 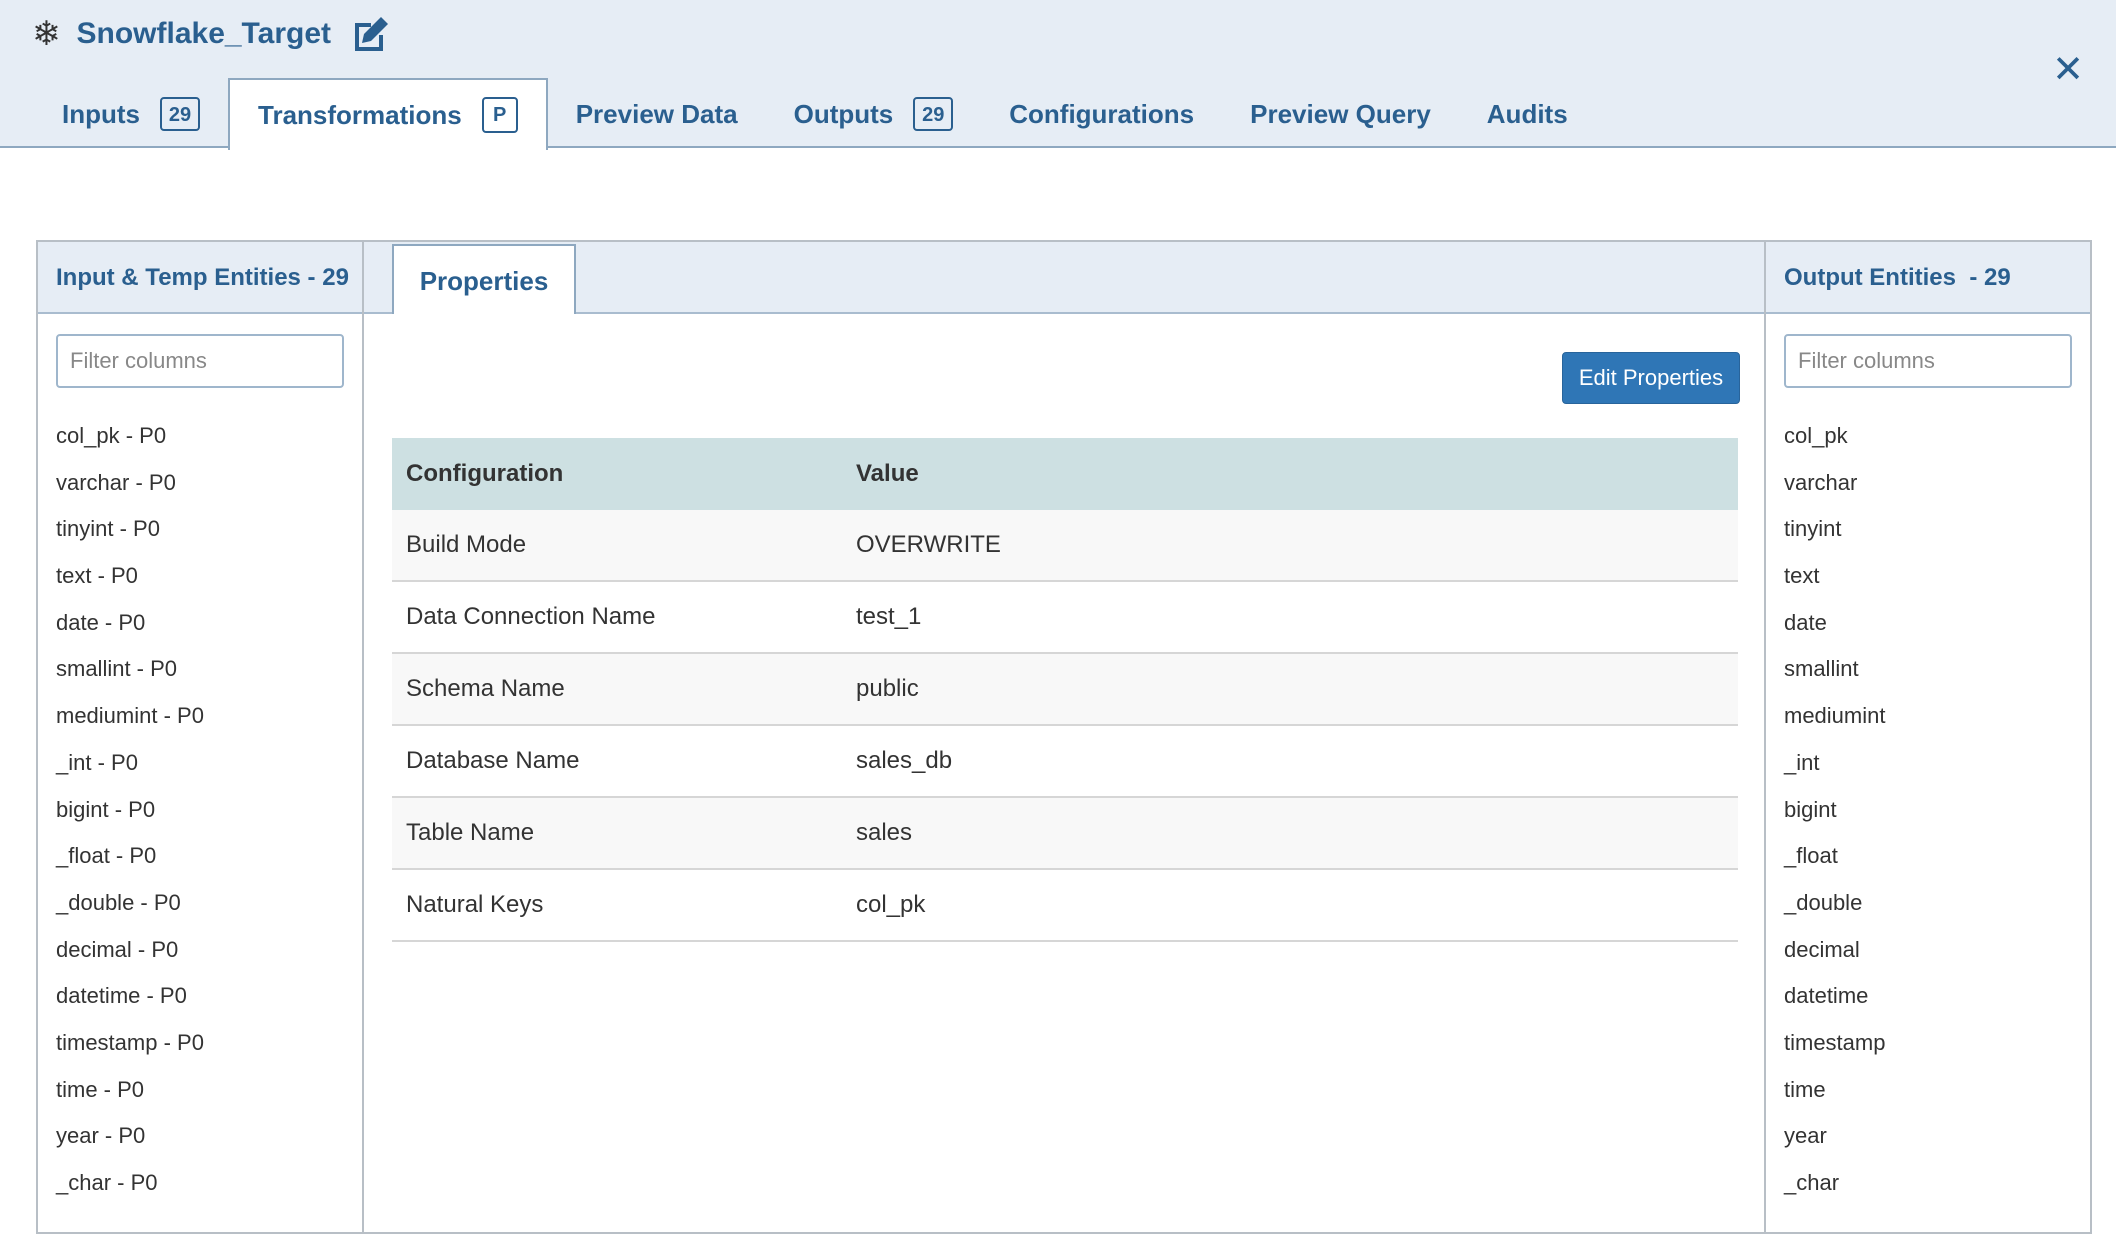 I want to click on tab-label: Preview Data, so click(x=656, y=113).